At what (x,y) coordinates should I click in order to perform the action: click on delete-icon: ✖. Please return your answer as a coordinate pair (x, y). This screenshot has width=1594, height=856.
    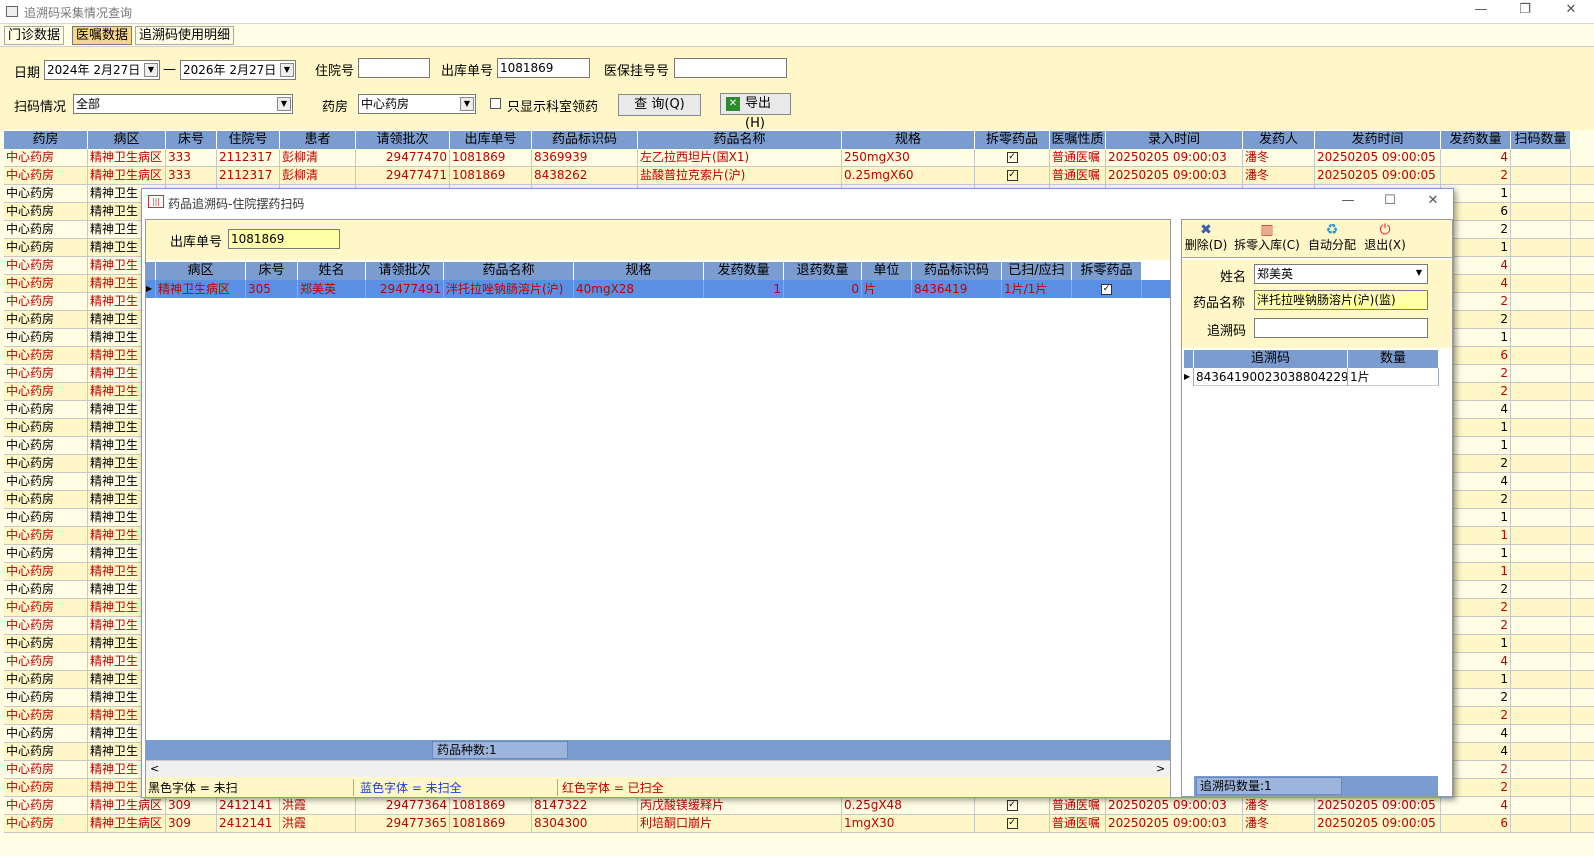
    Looking at the image, I should click on (1206, 230).